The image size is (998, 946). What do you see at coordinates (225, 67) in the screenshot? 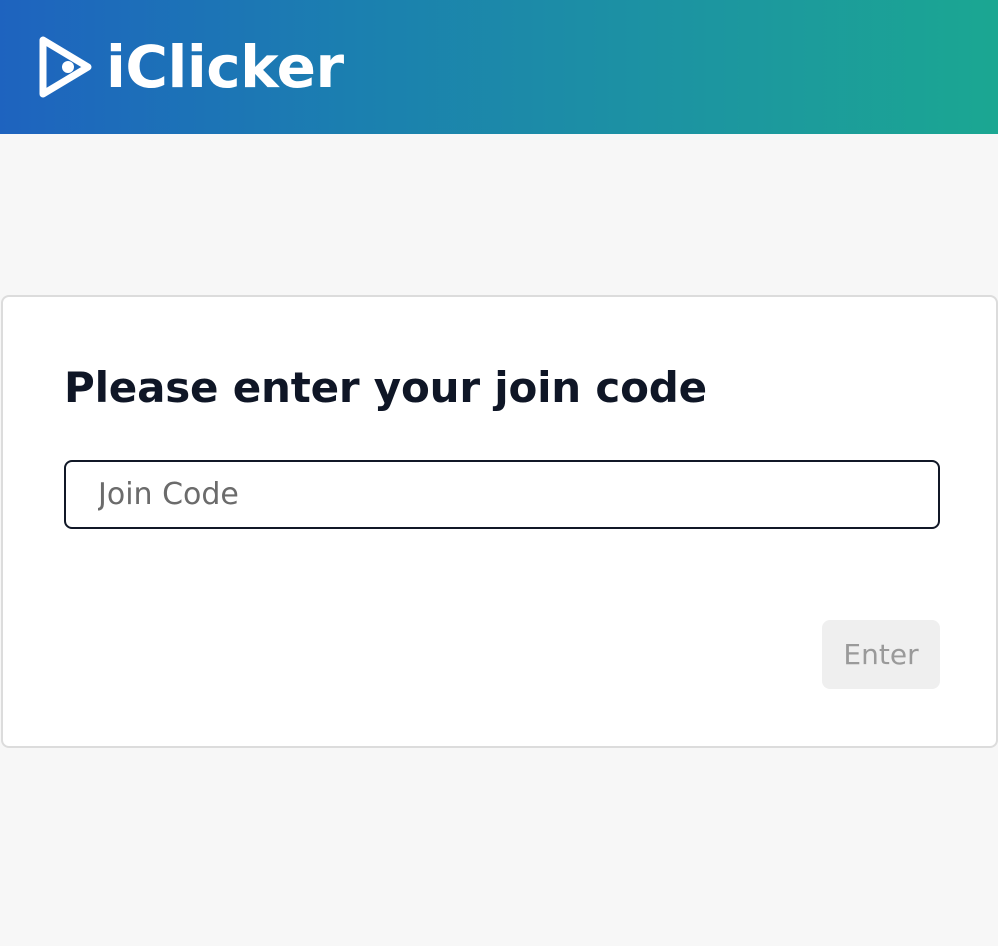
I see `brand-name: iClicker` at bounding box center [225, 67].